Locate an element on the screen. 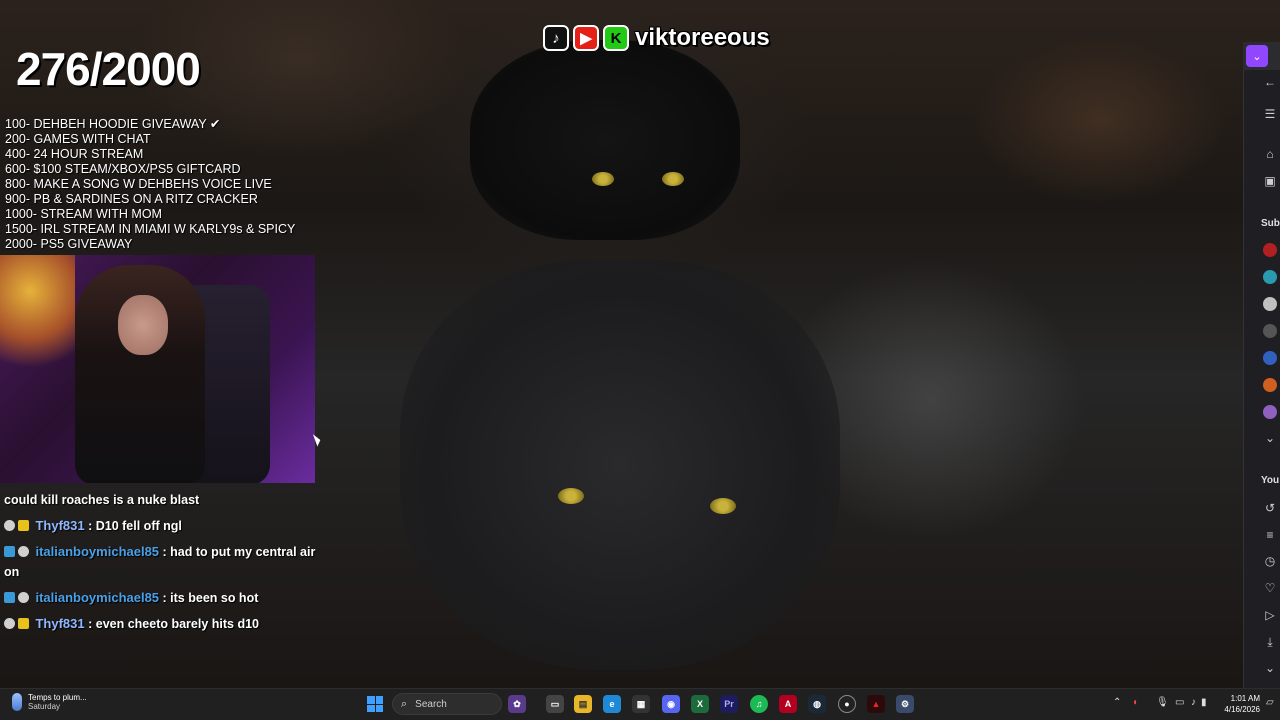 The image size is (1280, 720). goal-item: 400- 24 HOUR STREAM is located at coordinates (74, 154).